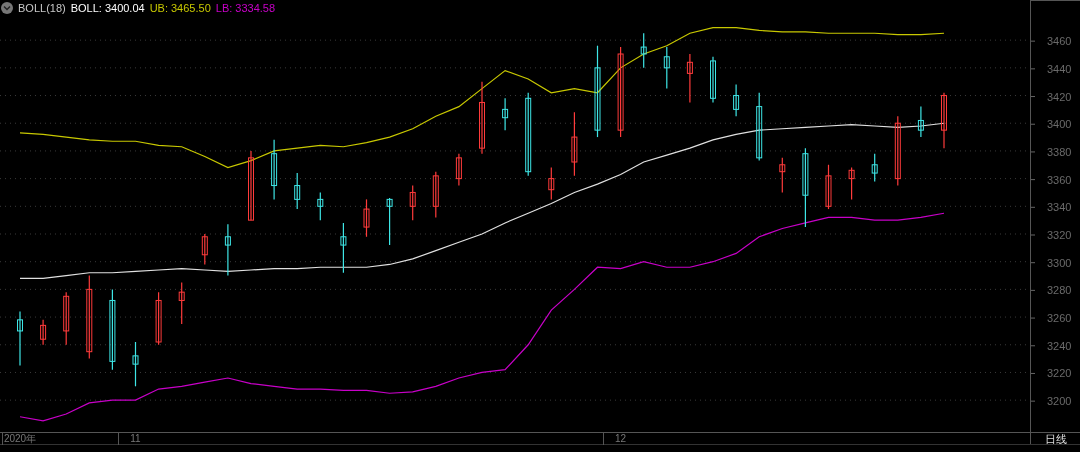 Image resolution: width=1080 pixels, height=452 pixels. Describe the element at coordinates (1059, 41) in the screenshot. I see `axis-label: 3460` at that location.